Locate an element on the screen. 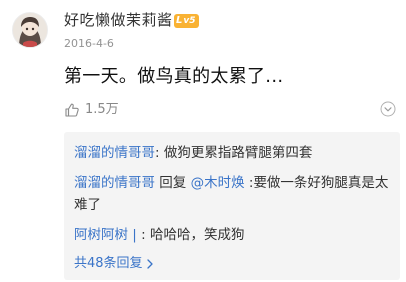  thumbs-up-icon is located at coordinates (72, 110).